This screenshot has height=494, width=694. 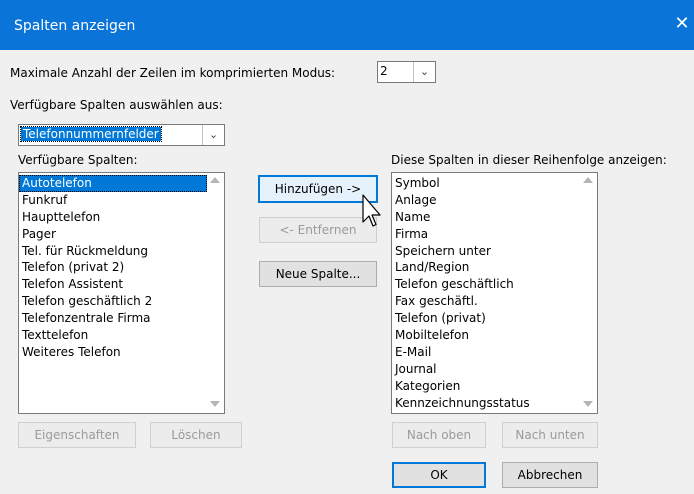 I want to click on list-item: Autotelefon, so click(x=113, y=183).